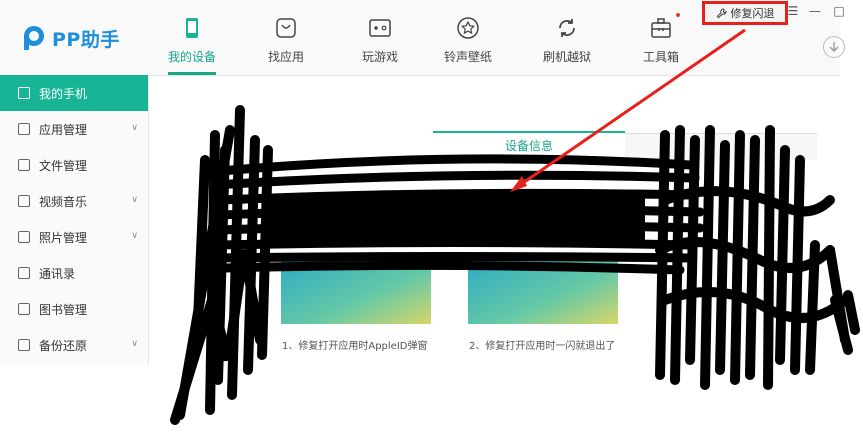  I want to click on sidebar-item-file-management: 文件管理, so click(74, 165).